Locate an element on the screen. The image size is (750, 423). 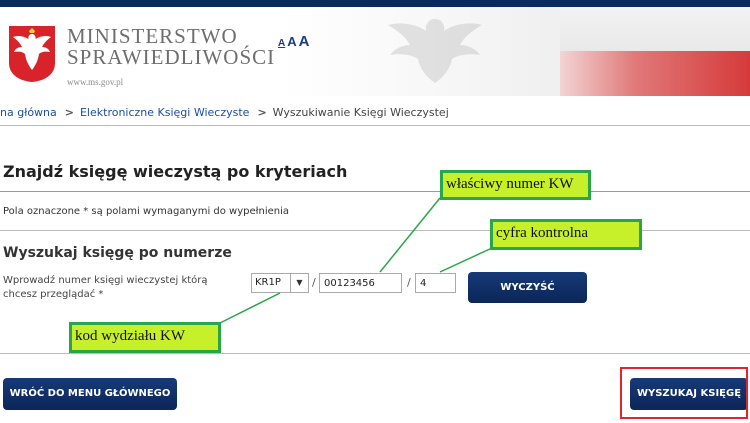
search-button-highlight-frame is located at coordinates (684, 393).